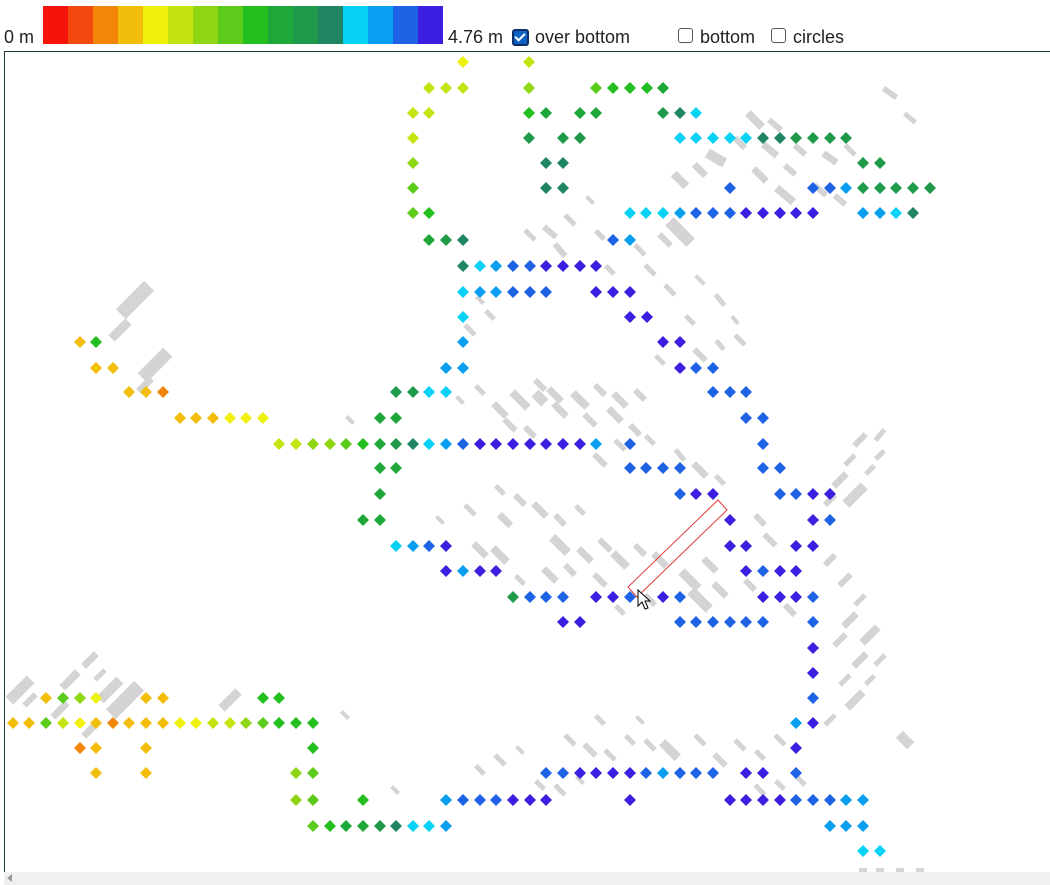  Describe the element at coordinates (525, 25) in the screenshot. I see `toolbar: 0 m 4.76 m over bottom bottom circles` at that location.